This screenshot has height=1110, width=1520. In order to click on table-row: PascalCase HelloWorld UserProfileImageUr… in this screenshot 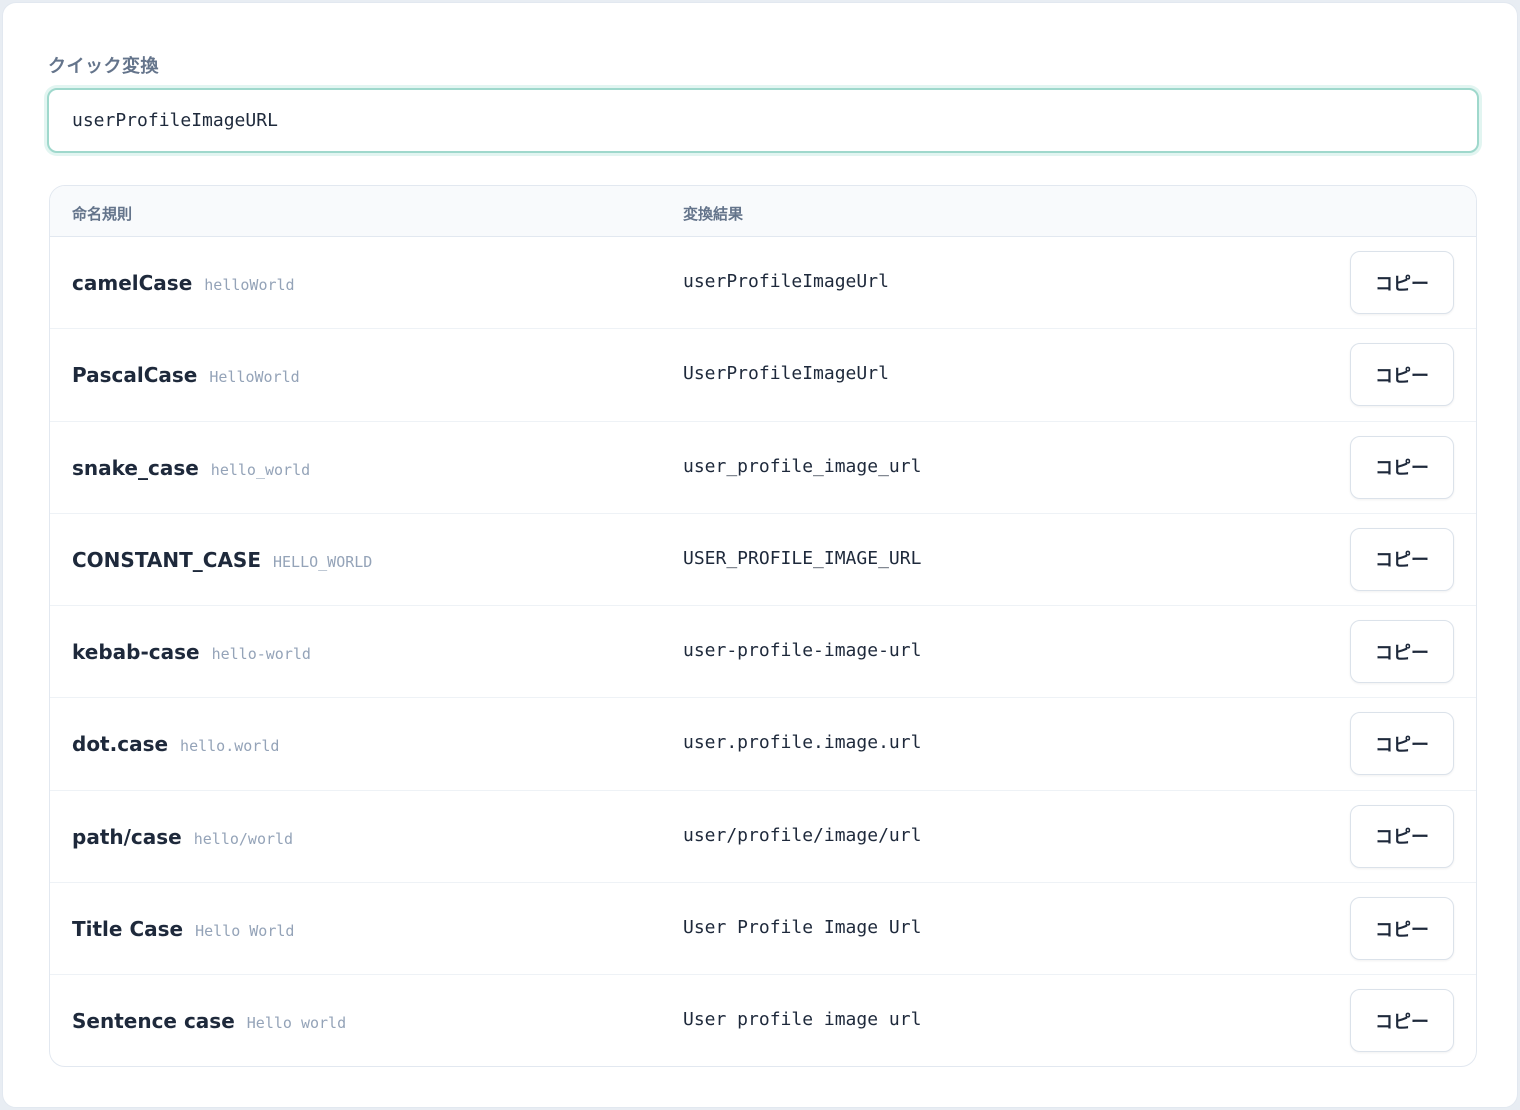, I will do `click(763, 375)`.